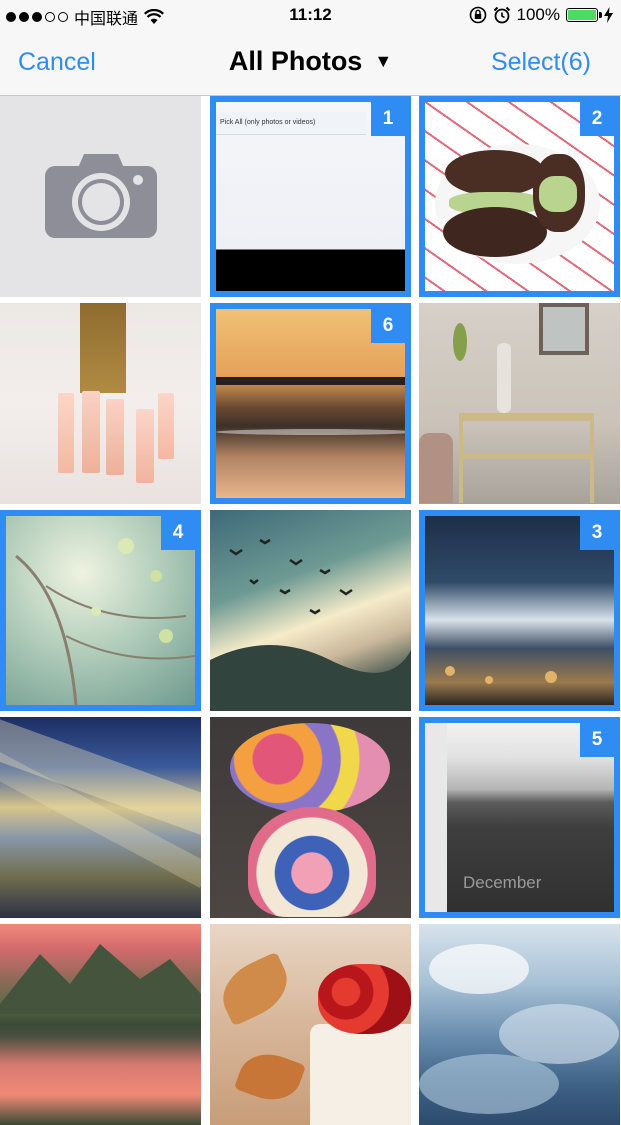 This screenshot has height=1125, width=621. Describe the element at coordinates (268, 122) in the screenshot. I see `screenshot-caption: Pick All (only photos or videos)` at that location.